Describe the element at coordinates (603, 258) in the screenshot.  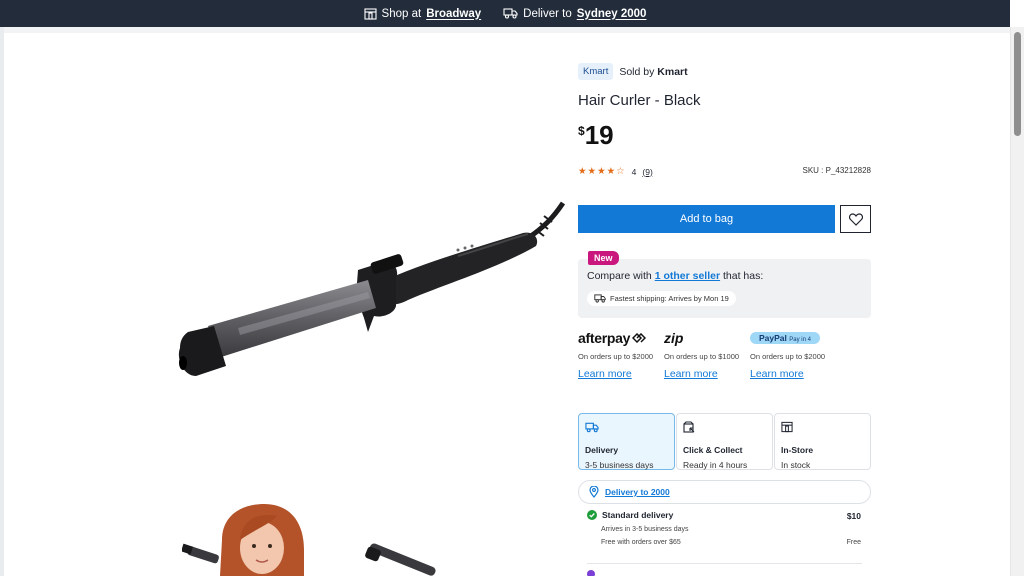
I see `new-badge: New` at that location.